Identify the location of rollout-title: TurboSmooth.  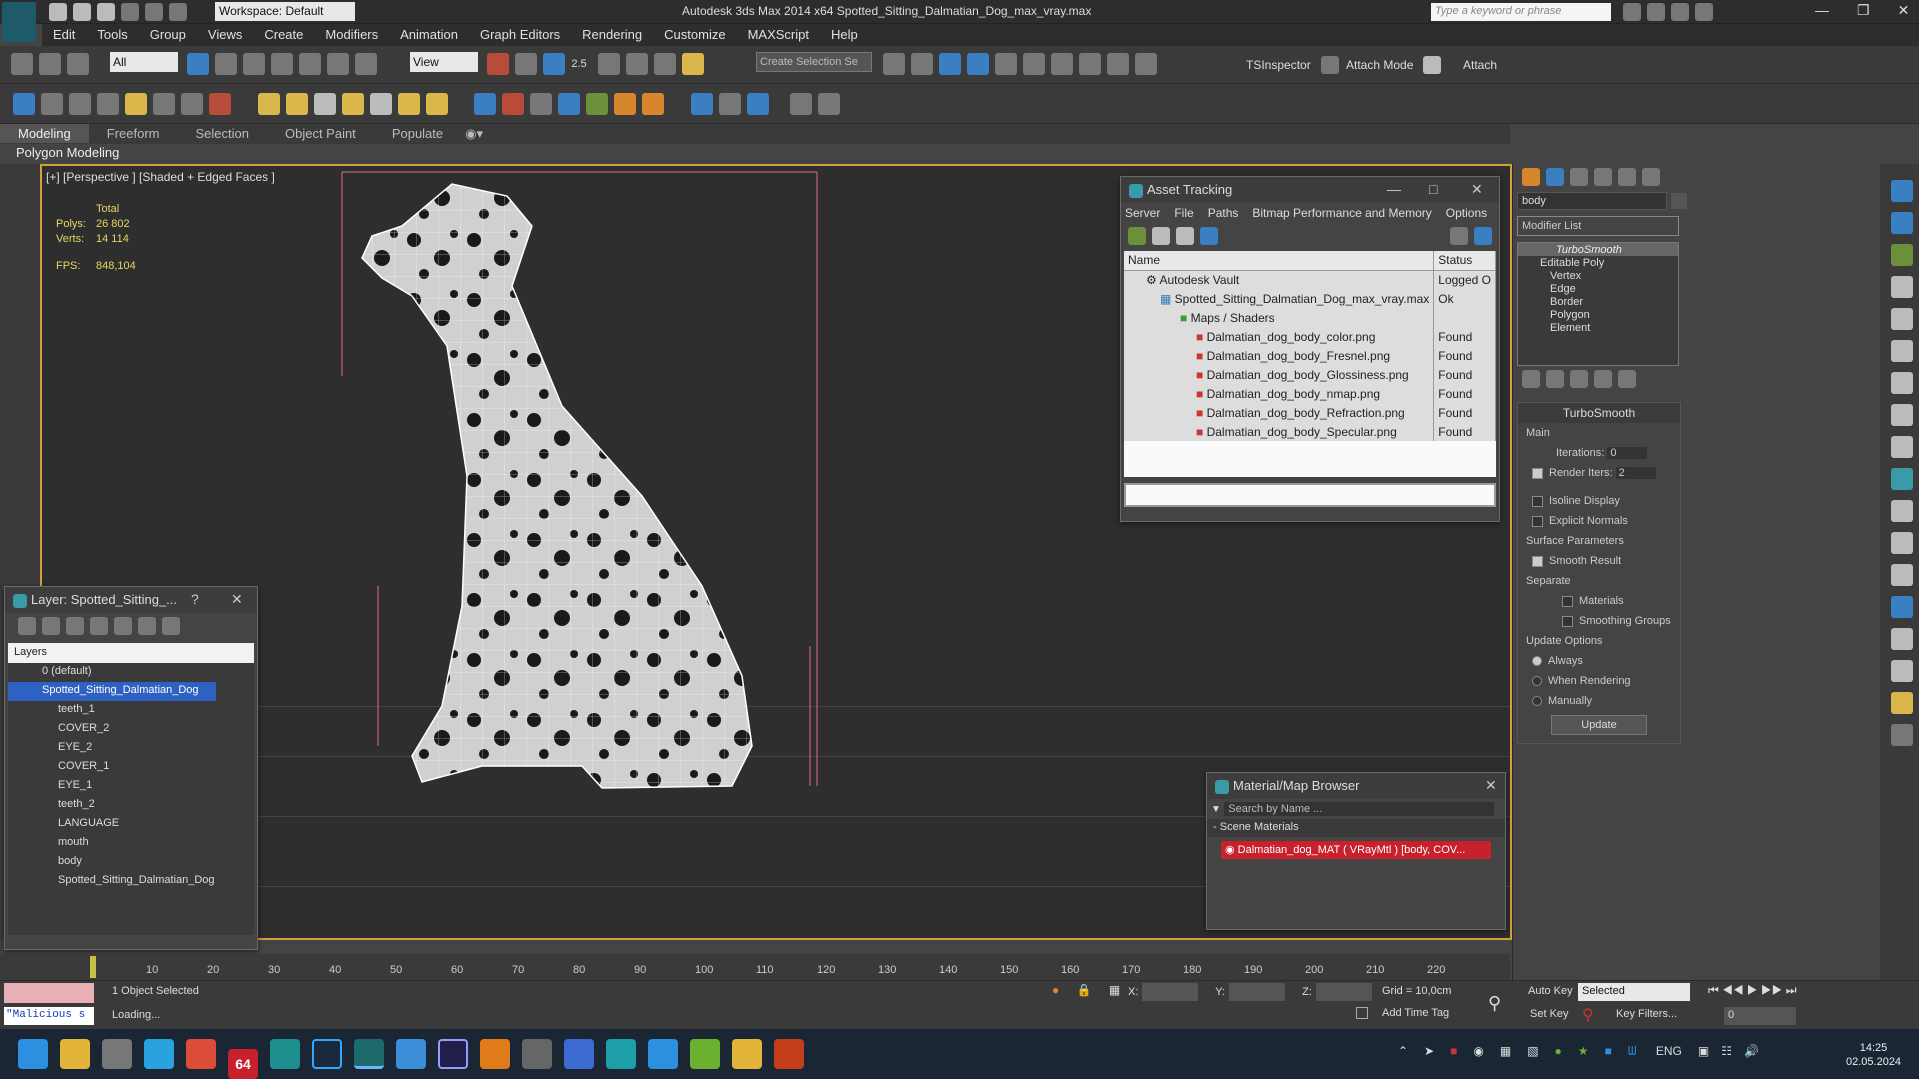
(1599, 413).